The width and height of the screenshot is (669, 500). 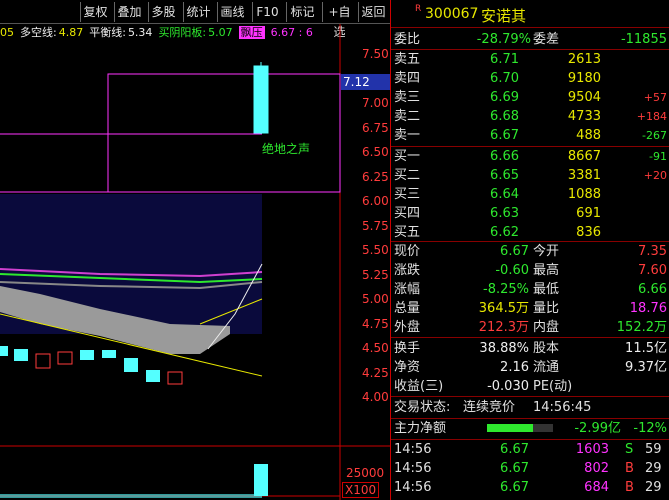 I want to click on maiyin-label: 买阴阳板:, so click(x=182, y=32).